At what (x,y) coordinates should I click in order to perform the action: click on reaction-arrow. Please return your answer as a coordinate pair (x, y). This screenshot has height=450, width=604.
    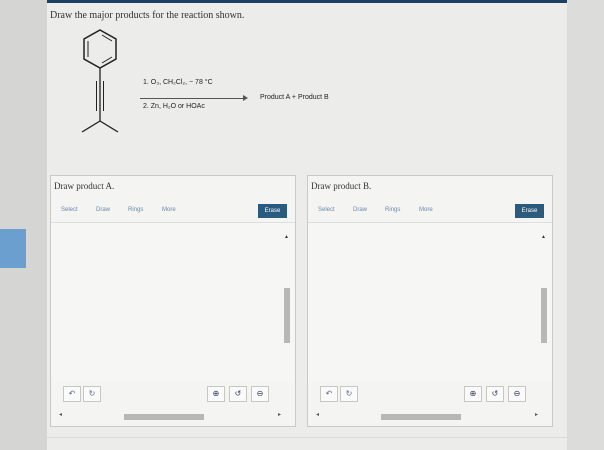
    Looking at the image, I should click on (192, 98).